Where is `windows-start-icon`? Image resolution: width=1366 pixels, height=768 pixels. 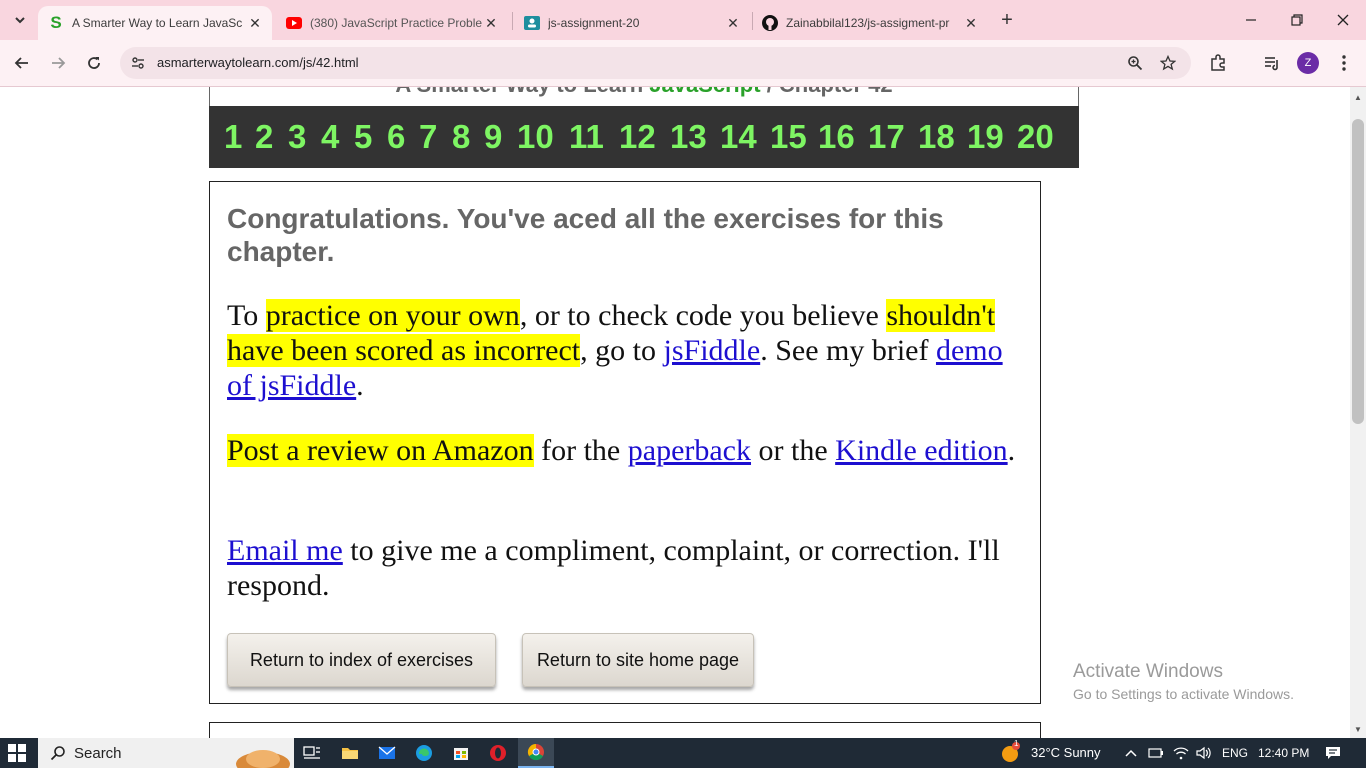 windows-start-icon is located at coordinates (17, 753).